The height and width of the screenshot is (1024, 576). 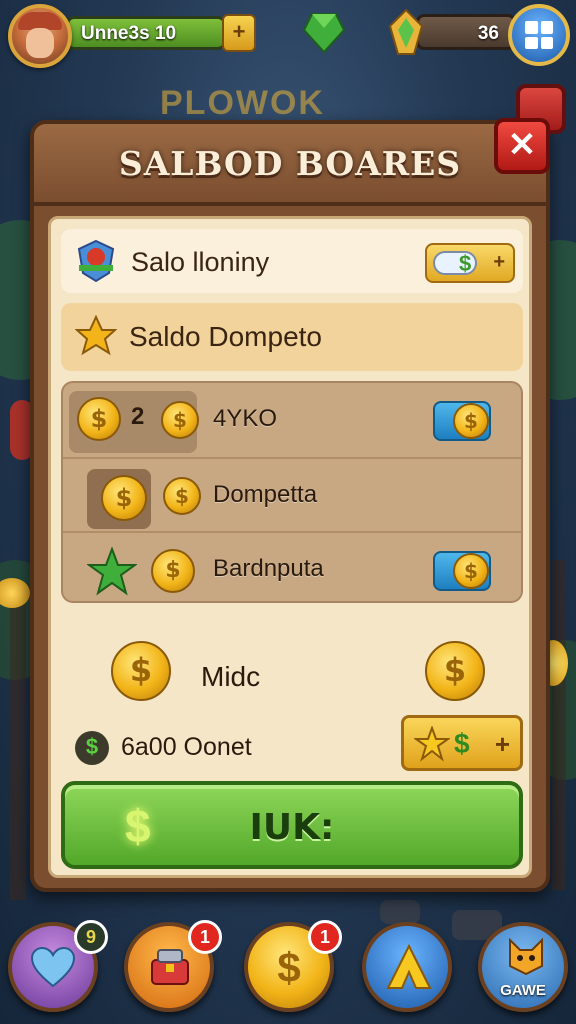 I want to click on arrow-up-icon, so click(x=409, y=966).